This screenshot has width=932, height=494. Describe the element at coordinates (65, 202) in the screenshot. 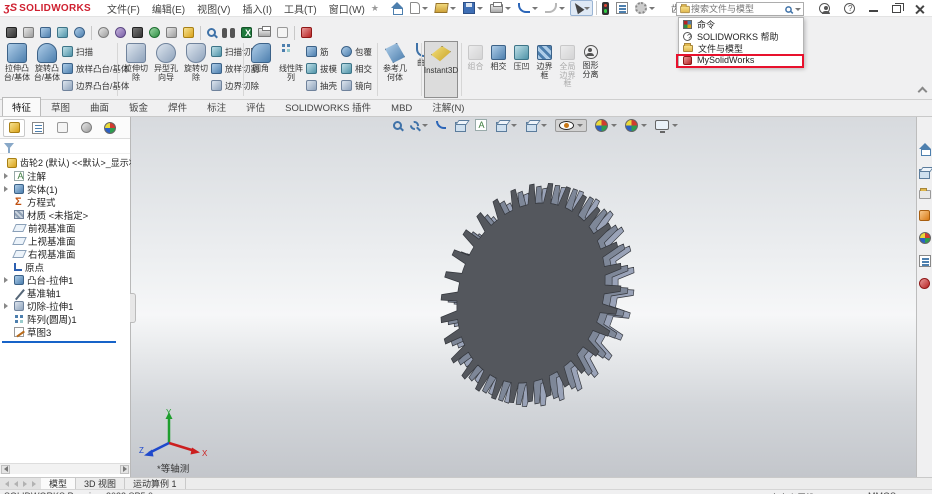

I see `tree-item-equations: 方程式` at that location.